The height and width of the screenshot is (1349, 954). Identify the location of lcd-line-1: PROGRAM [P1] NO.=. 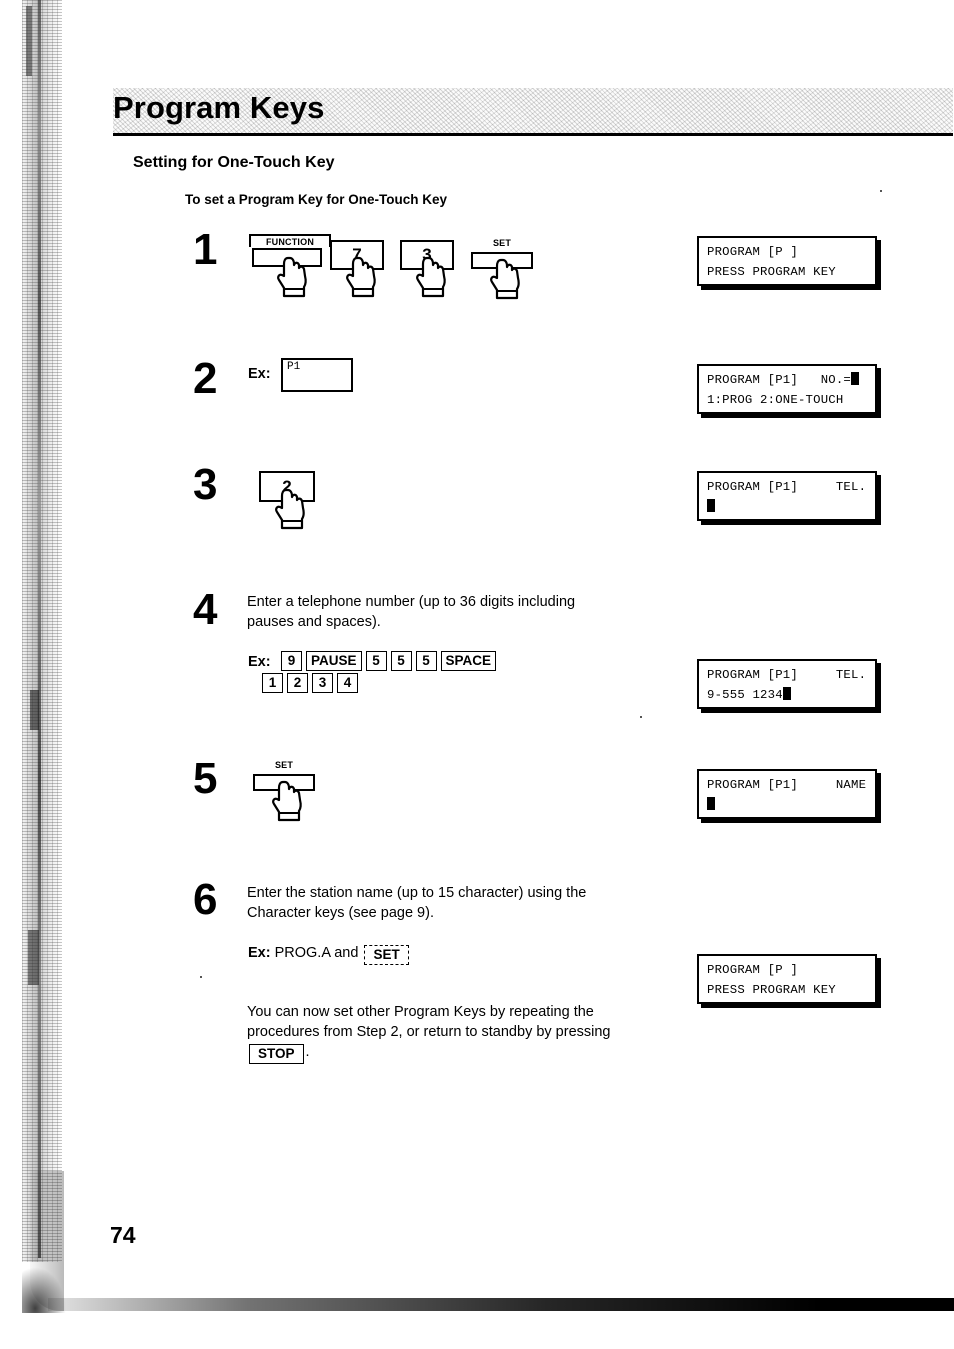
(787, 380).